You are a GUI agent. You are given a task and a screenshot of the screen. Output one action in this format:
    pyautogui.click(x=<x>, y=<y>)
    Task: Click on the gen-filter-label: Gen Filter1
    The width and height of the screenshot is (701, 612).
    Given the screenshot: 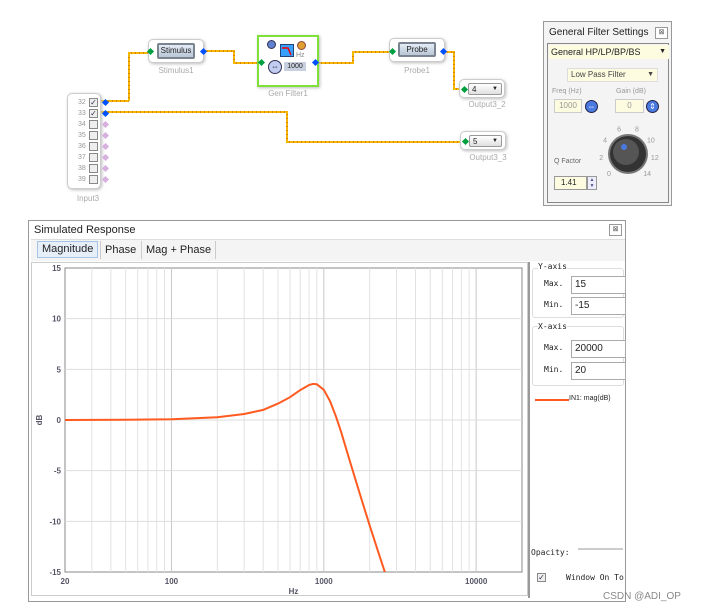 What is the action you would take?
    pyautogui.click(x=288, y=93)
    